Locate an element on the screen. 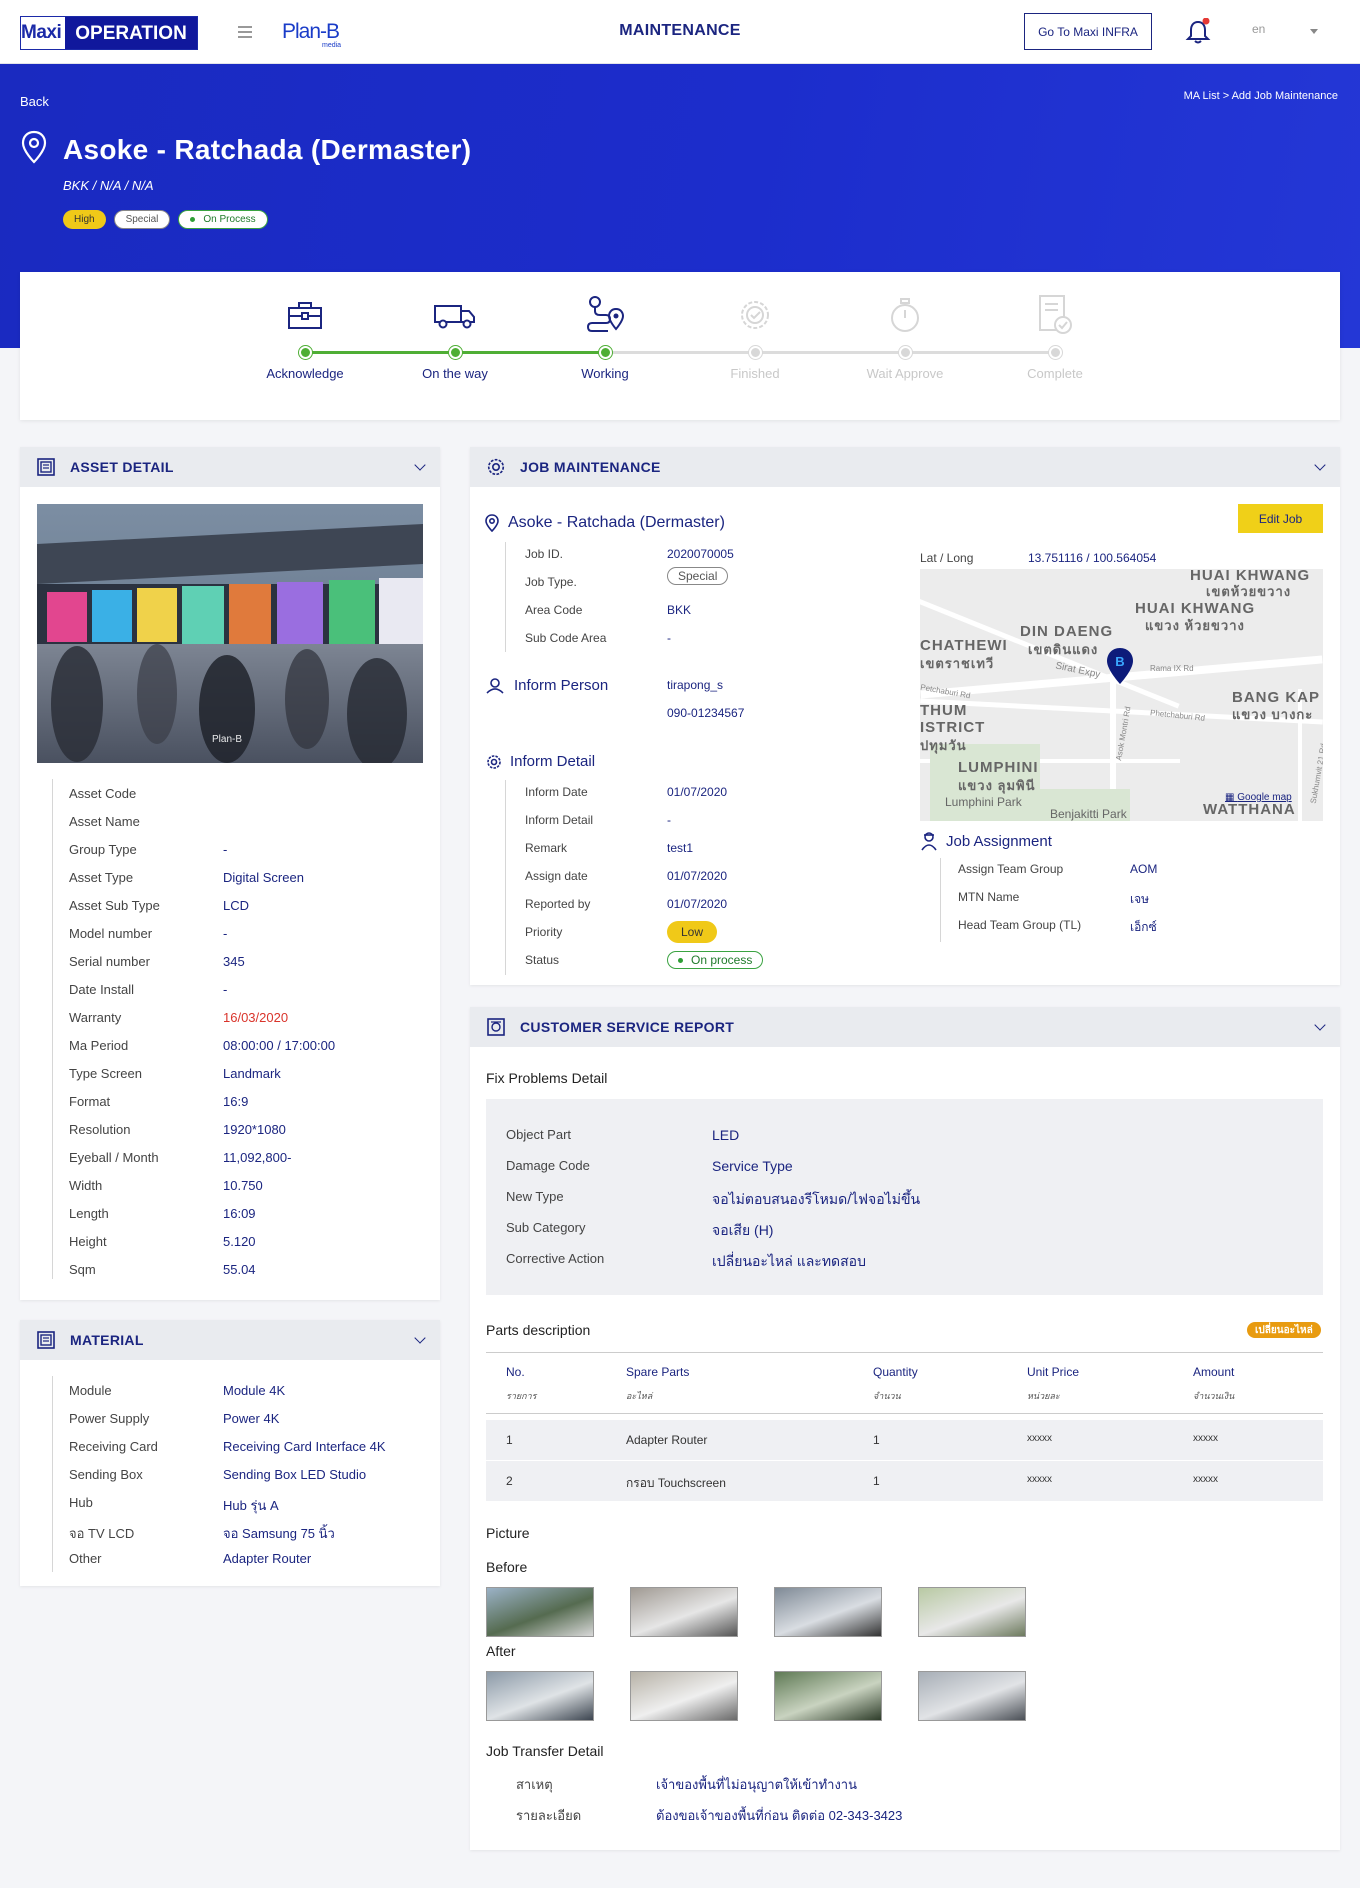 This screenshot has height=1888, width=1360. language-select: en is located at coordinates (1258, 29).